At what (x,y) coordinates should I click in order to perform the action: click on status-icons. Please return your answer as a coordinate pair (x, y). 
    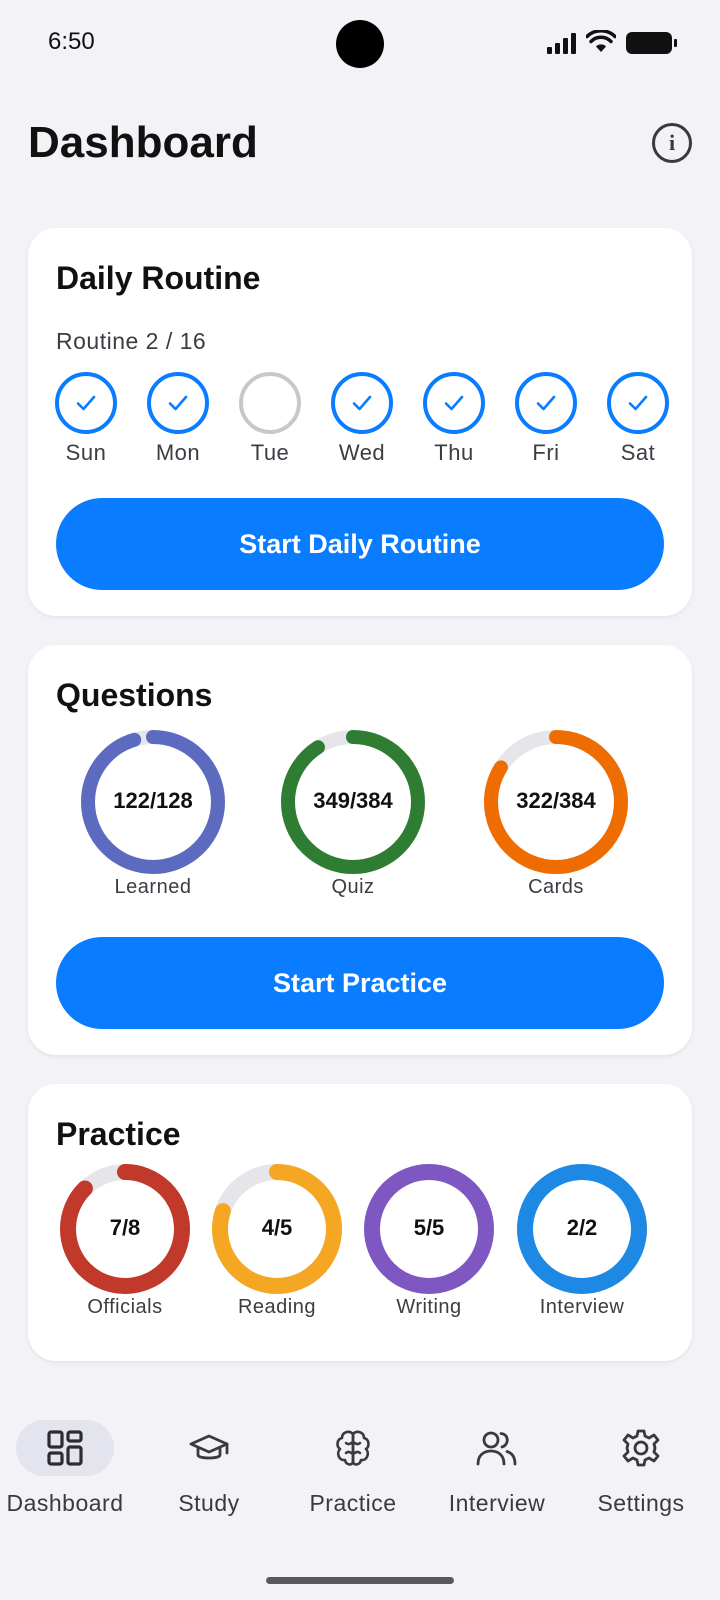
    Looking at the image, I should click on (612, 42).